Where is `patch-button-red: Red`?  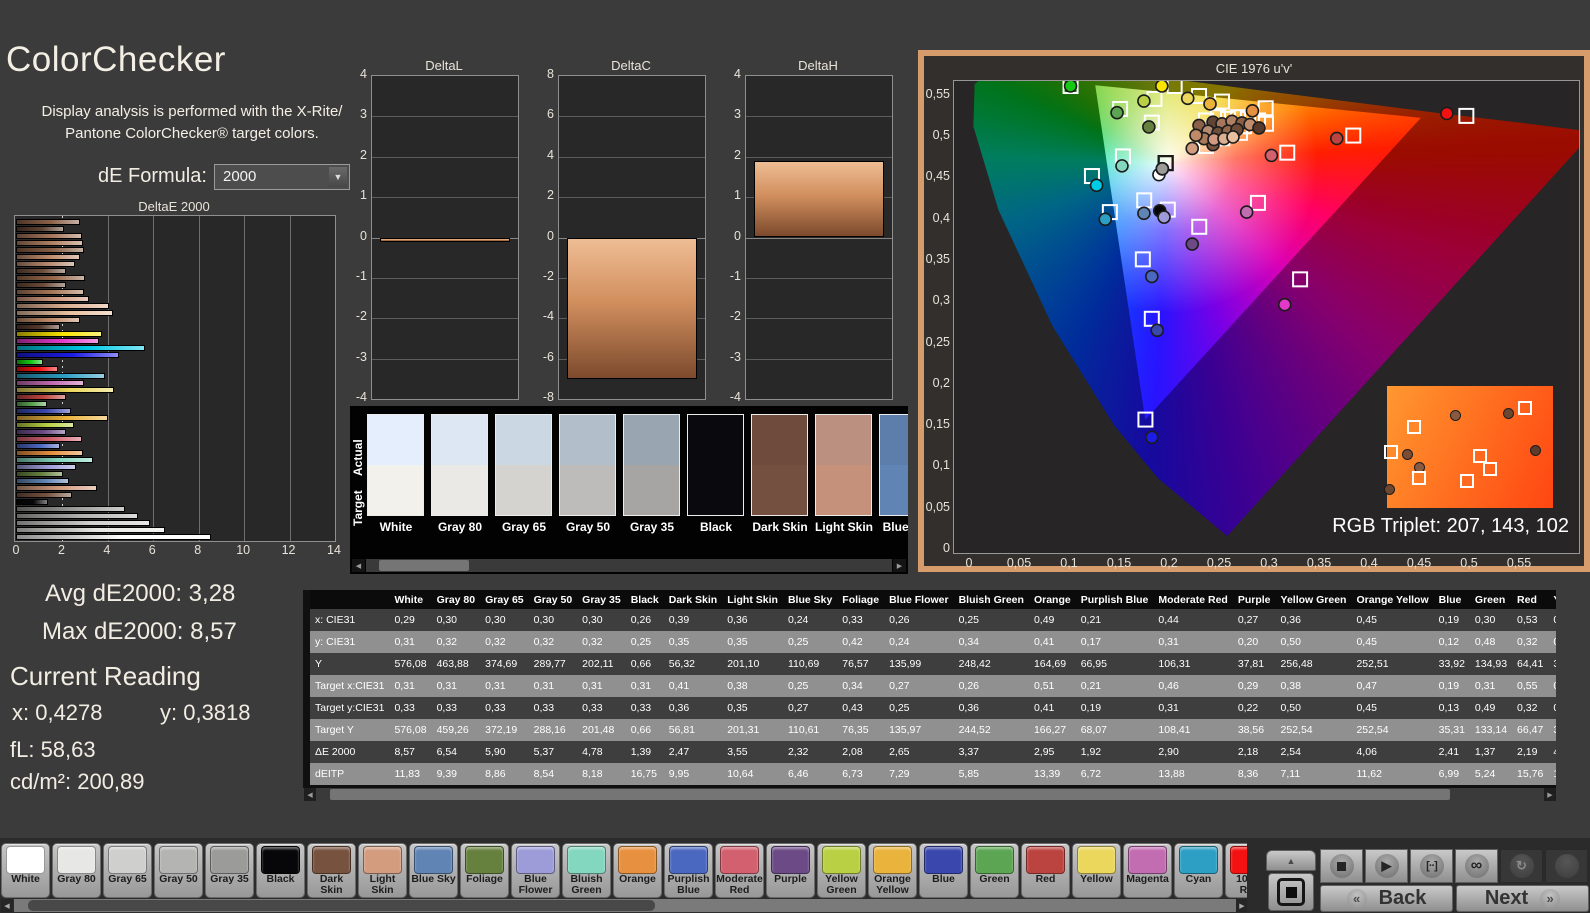
patch-button-red: Red is located at coordinates (1045, 870).